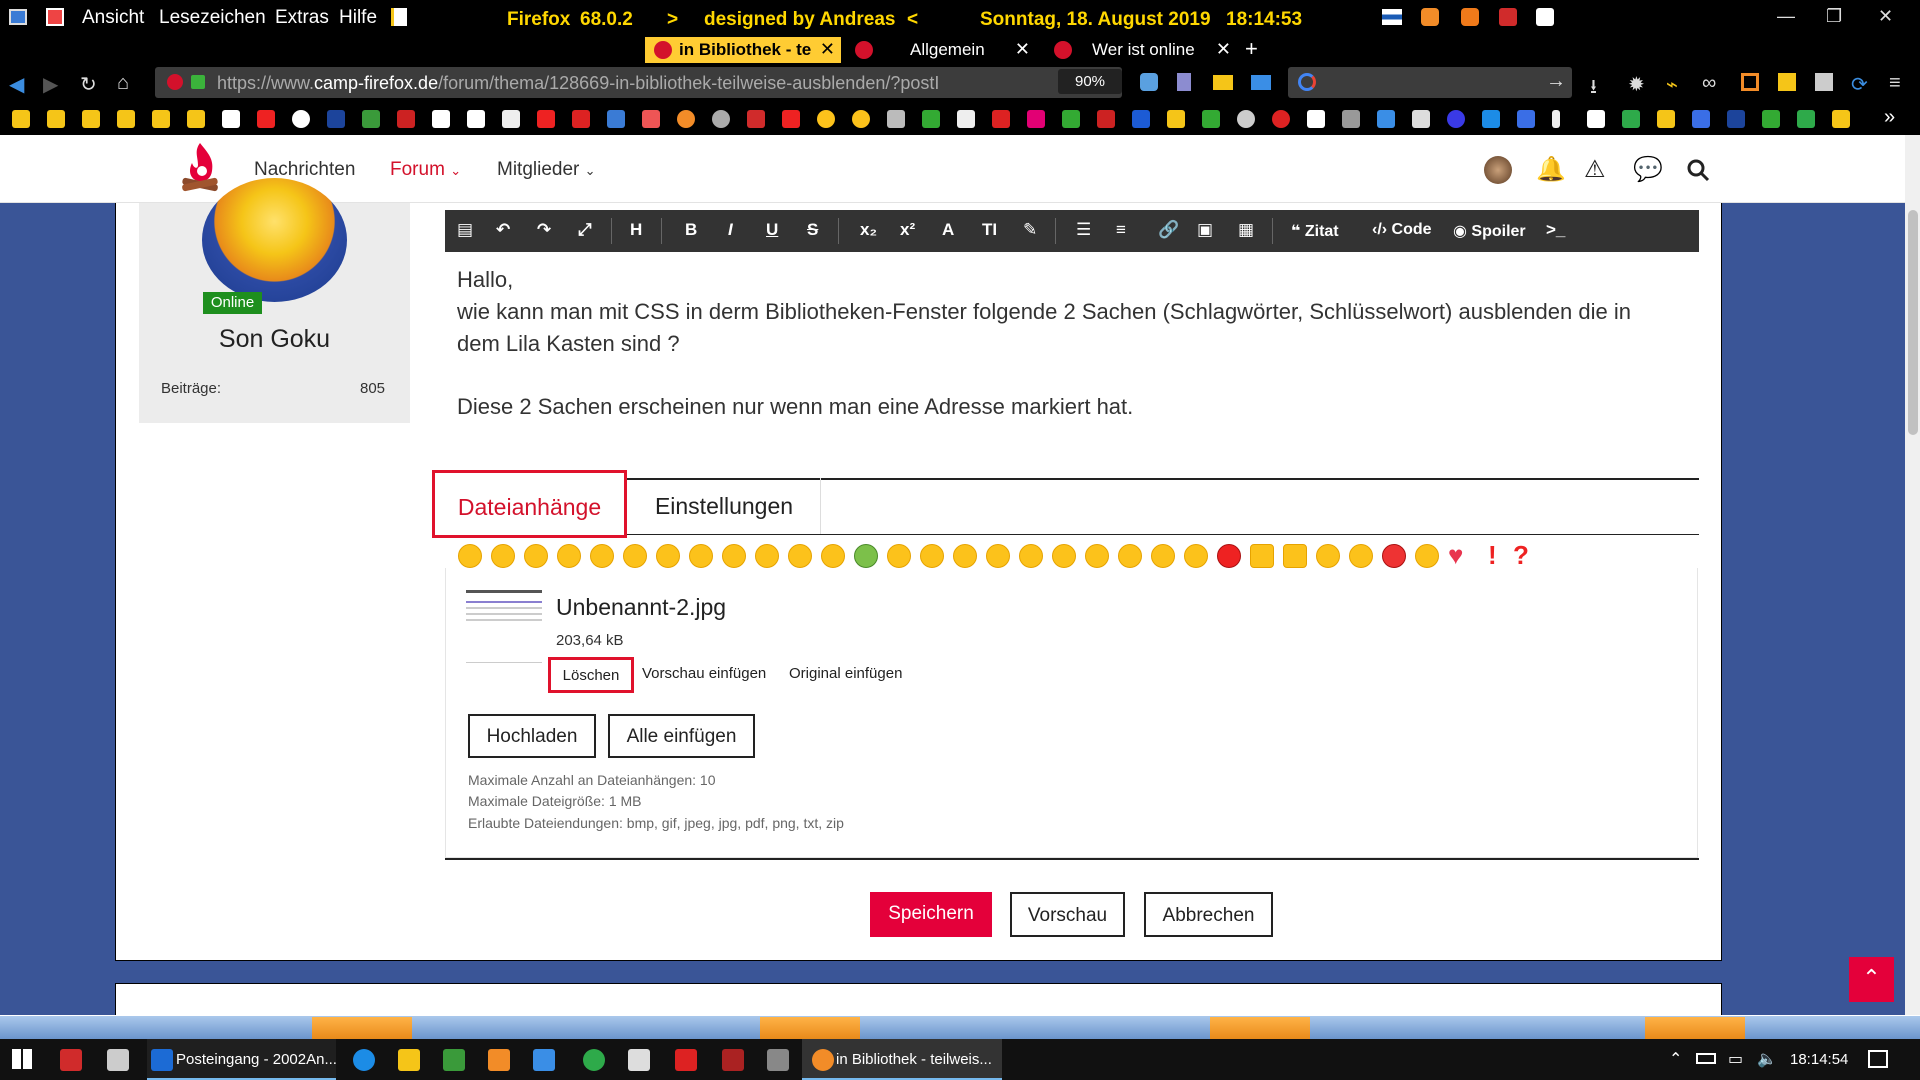 This screenshot has height=1080, width=1920. I want to click on heading-icon: H, so click(636, 230).